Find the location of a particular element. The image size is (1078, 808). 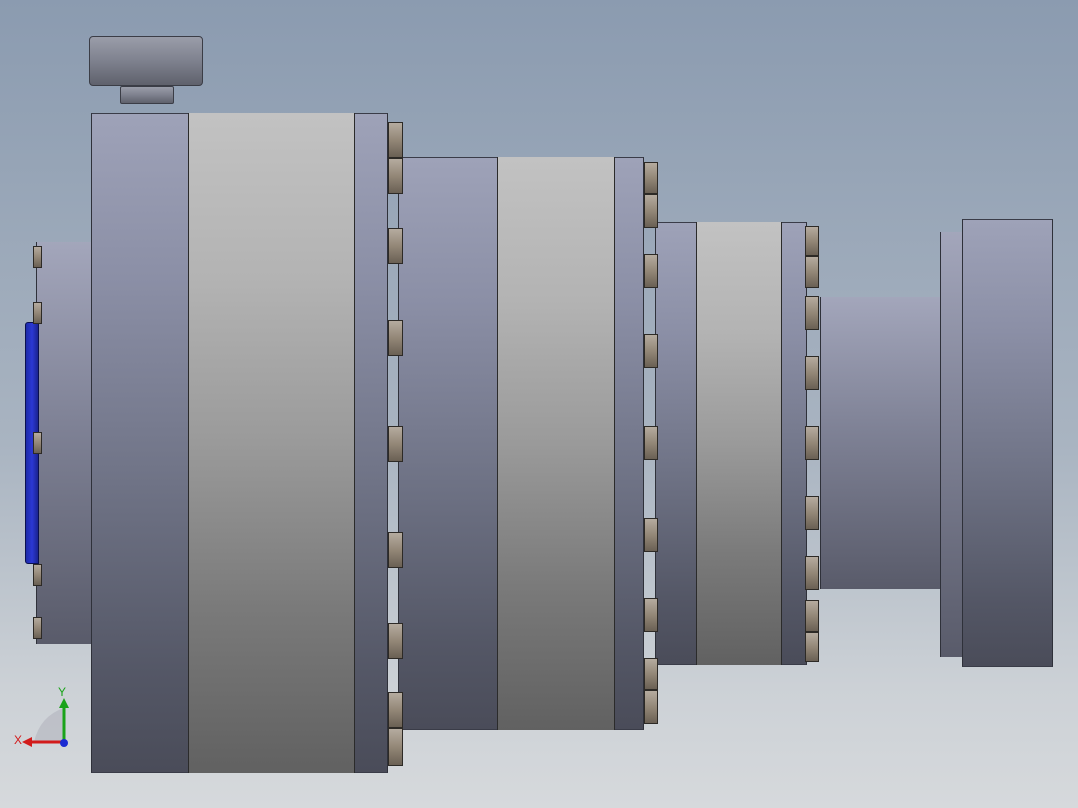

breather-neck is located at coordinates (147, 95).